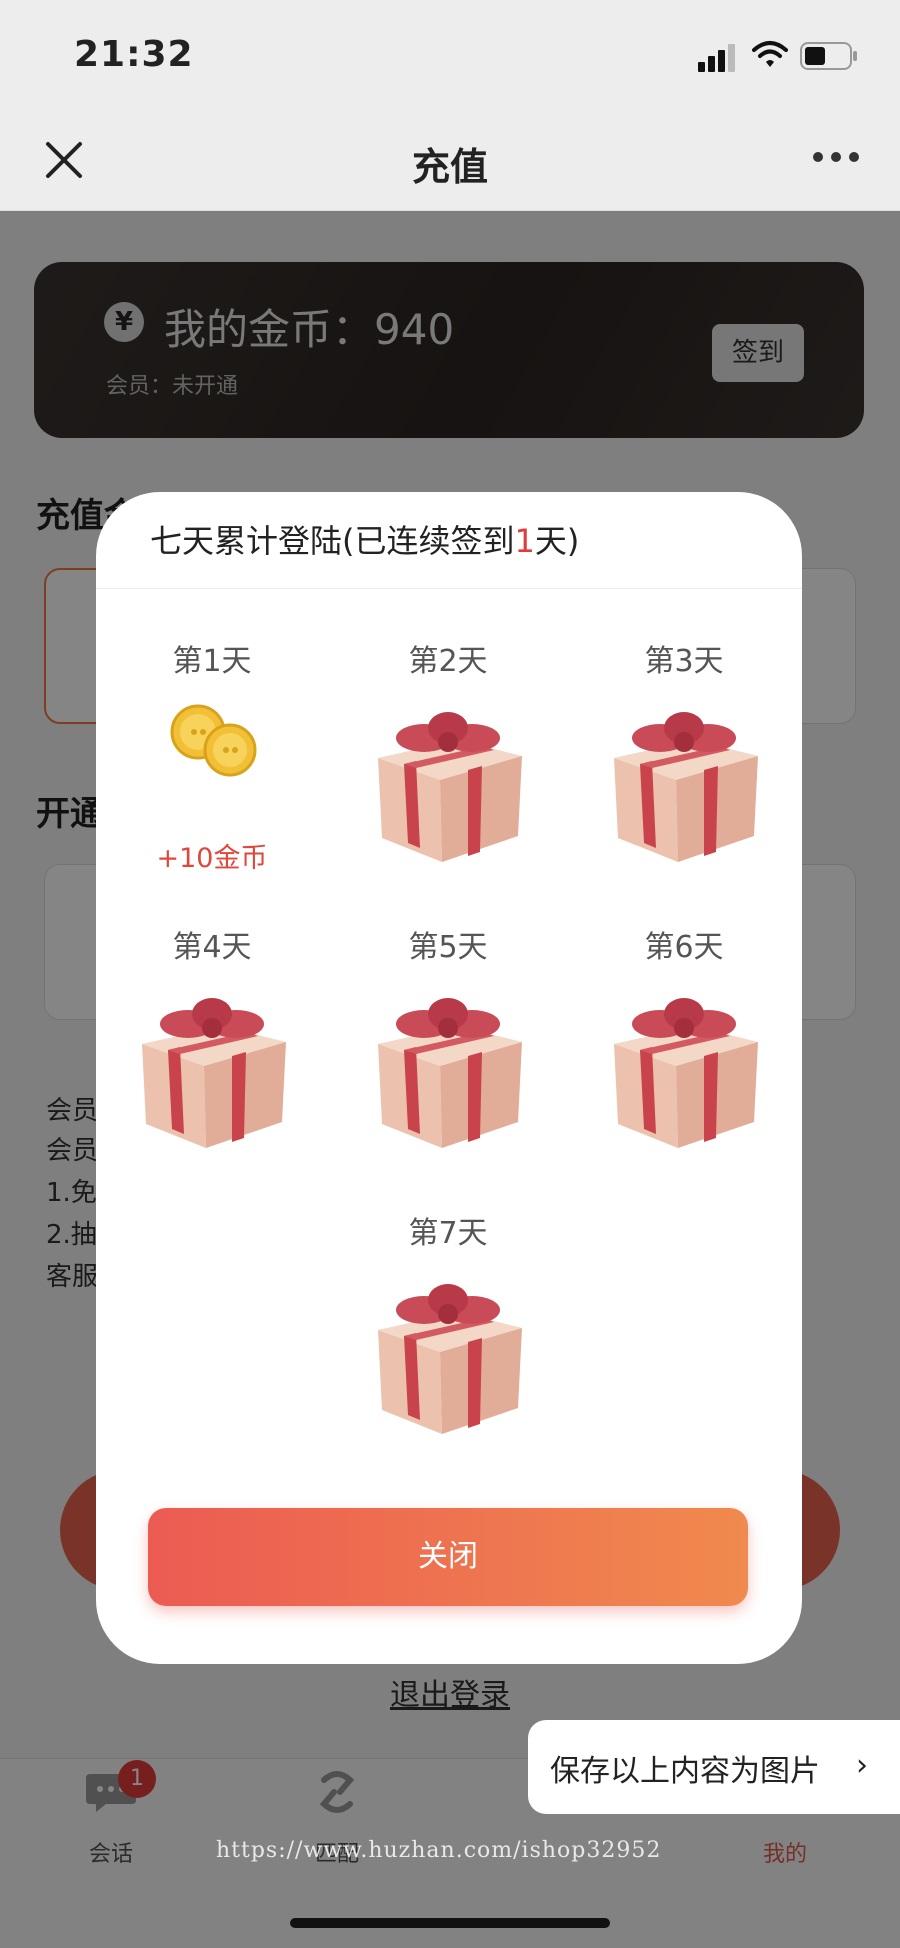  Describe the element at coordinates (212, 661) in the screenshot. I see `day-label: 第1天` at that location.